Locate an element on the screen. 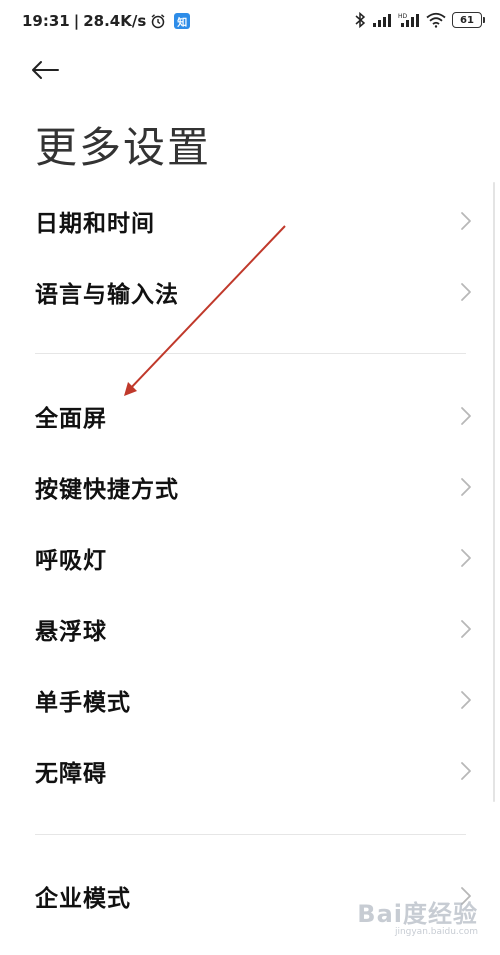  hd-signal-icon: HD is located at coordinates (409, 20).